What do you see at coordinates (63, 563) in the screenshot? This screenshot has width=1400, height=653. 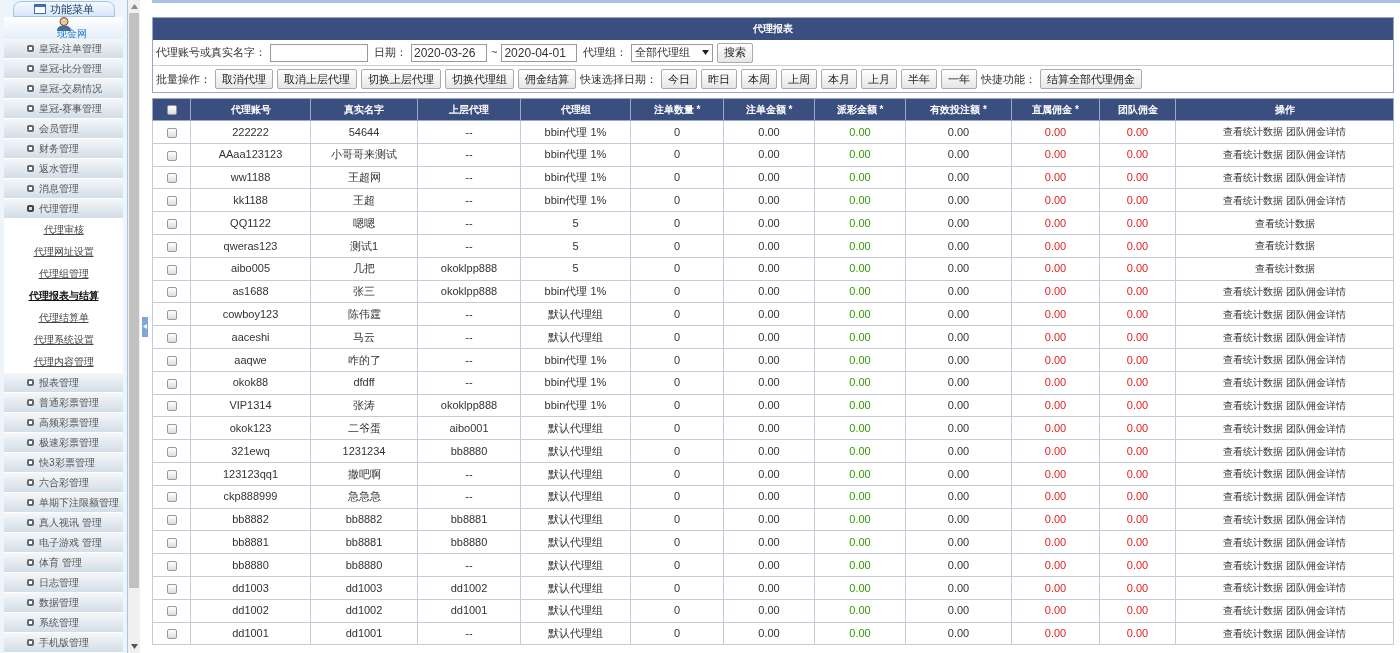 I see `sidebar-item: 体育 管理` at bounding box center [63, 563].